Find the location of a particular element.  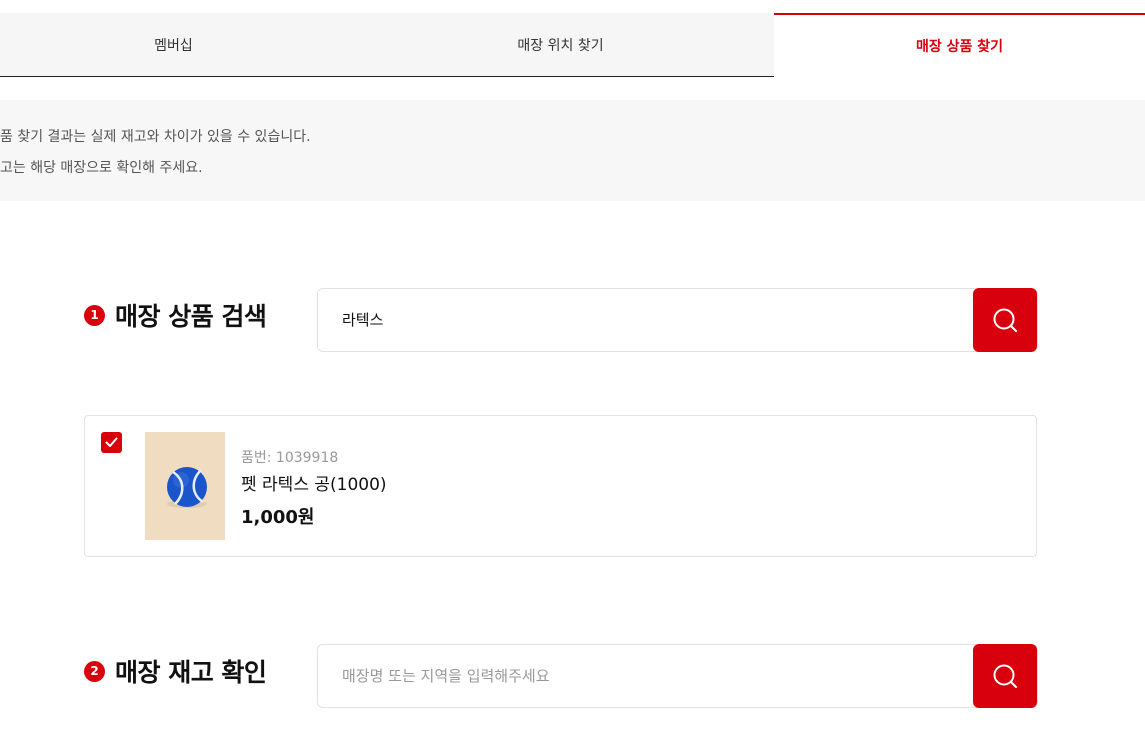

product-search-value: 라텍스 is located at coordinates (363, 320).